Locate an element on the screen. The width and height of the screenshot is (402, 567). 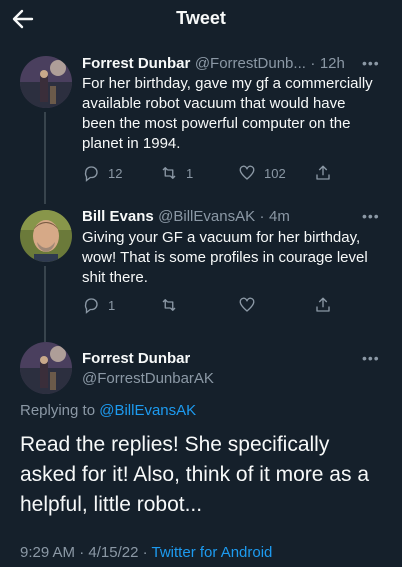
reply-button: 12 is located at coordinates (102, 173).